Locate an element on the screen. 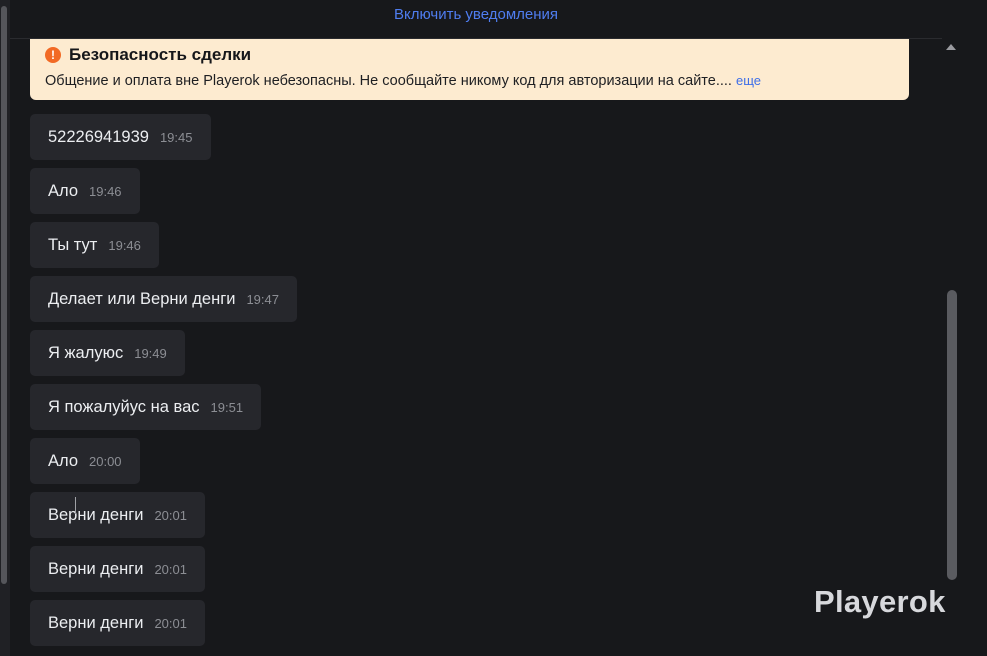 The height and width of the screenshot is (656, 987). enable-notifications-link: Включить уведомления is located at coordinates (476, 14).